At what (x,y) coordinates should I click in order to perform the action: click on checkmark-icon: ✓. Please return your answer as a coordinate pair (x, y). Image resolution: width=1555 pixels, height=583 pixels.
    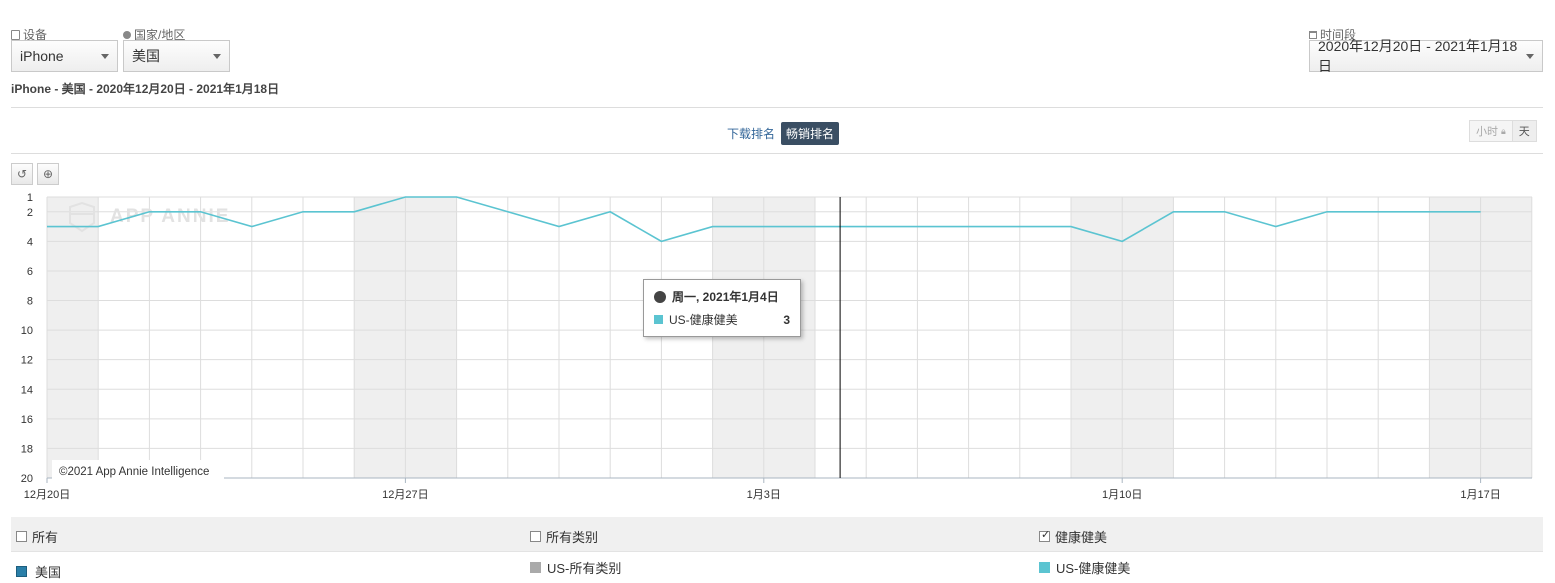
    Looking at the image, I should click on (1046, 535).